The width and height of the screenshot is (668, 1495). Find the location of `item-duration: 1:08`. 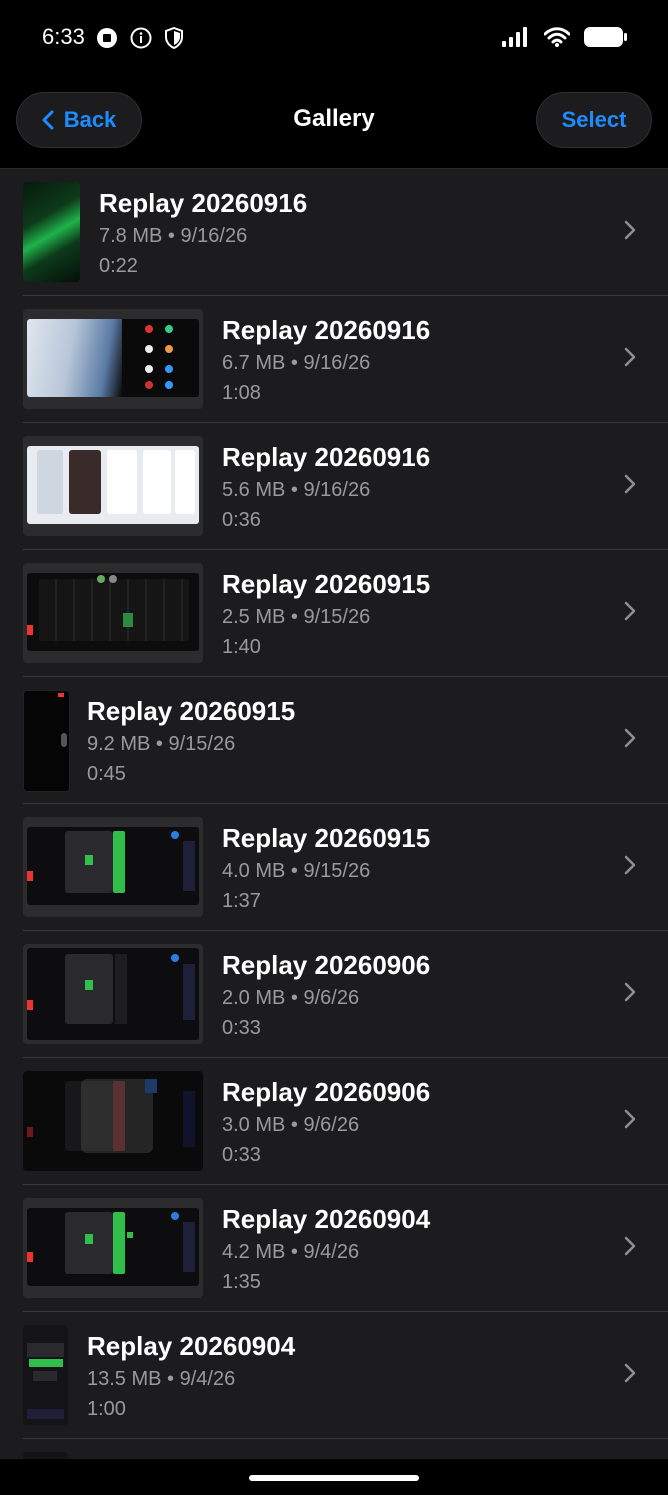

item-duration: 1:08 is located at coordinates (241, 393).